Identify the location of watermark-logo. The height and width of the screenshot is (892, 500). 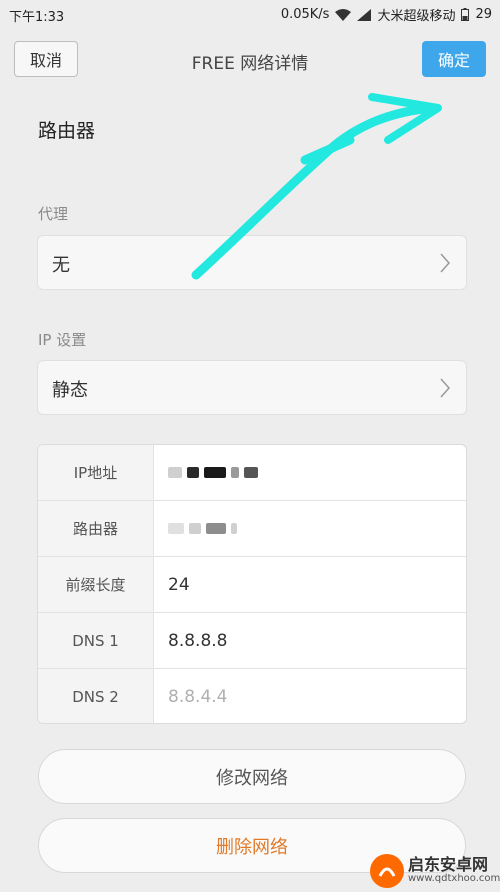
(387, 870).